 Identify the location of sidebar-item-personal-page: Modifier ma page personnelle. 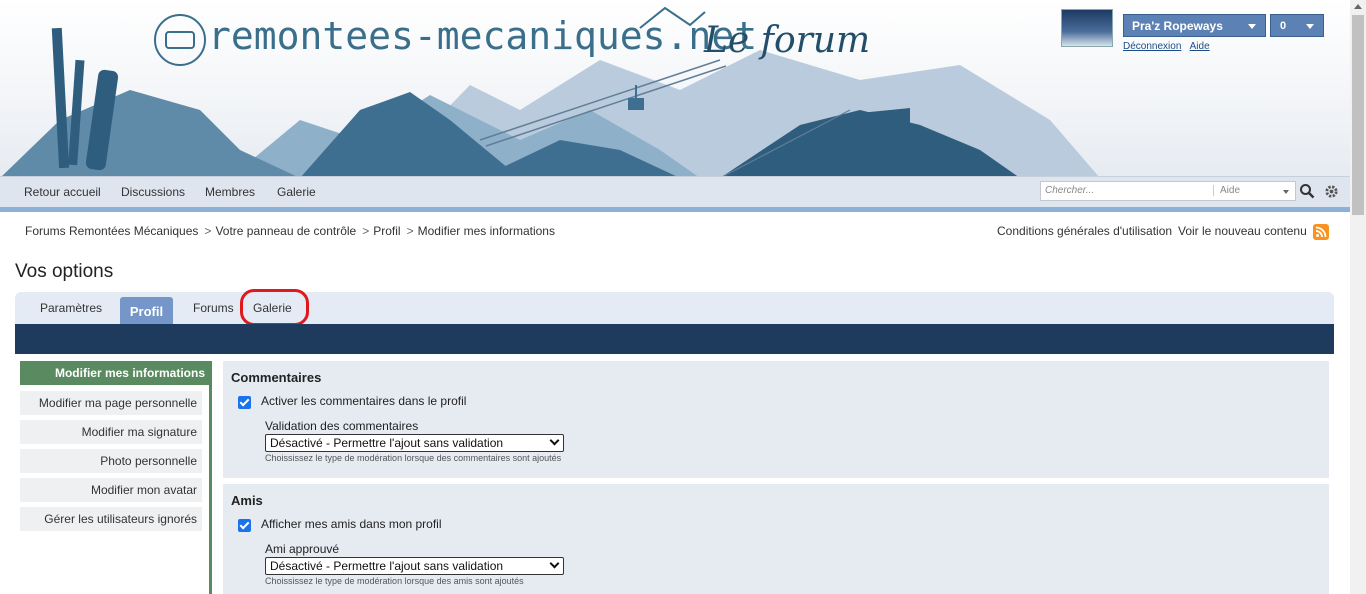
(111, 403).